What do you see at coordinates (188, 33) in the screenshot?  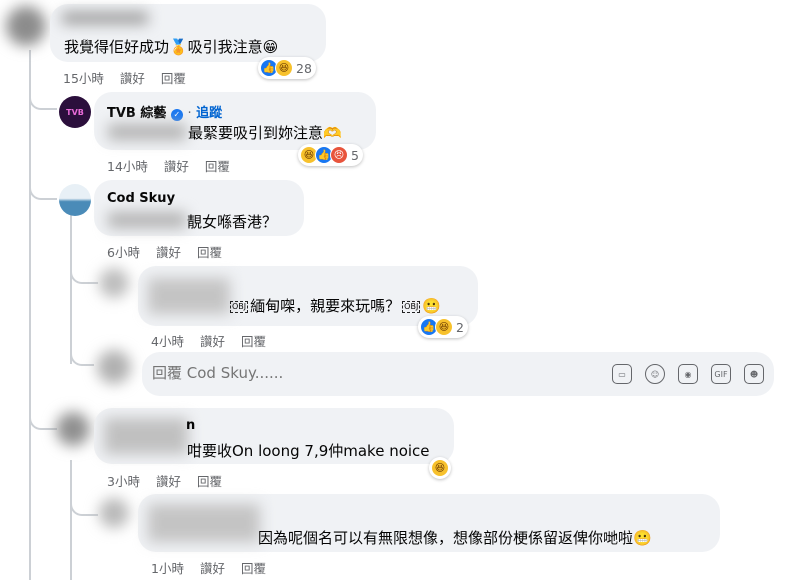 I see `comment-bubble: 我覺得佢好成功🏅吸引我注意😁` at bounding box center [188, 33].